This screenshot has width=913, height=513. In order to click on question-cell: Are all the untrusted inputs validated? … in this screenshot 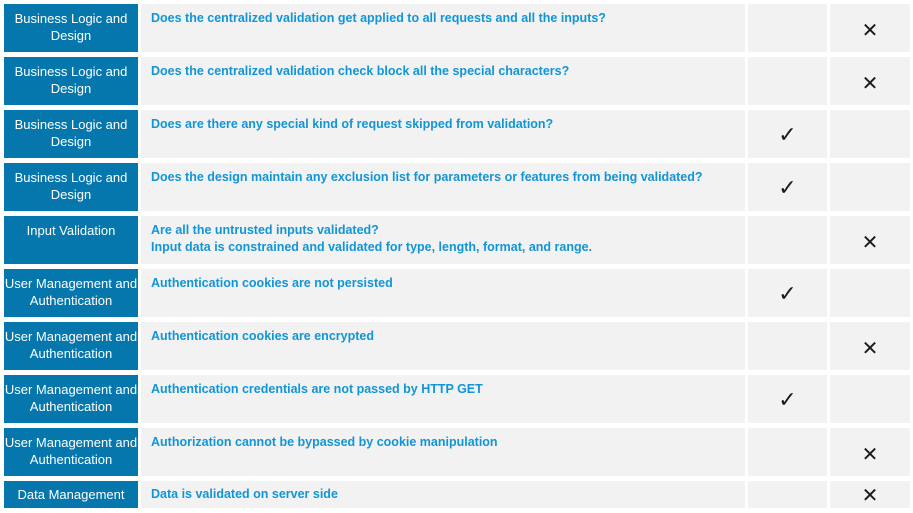, I will do `click(443, 240)`.